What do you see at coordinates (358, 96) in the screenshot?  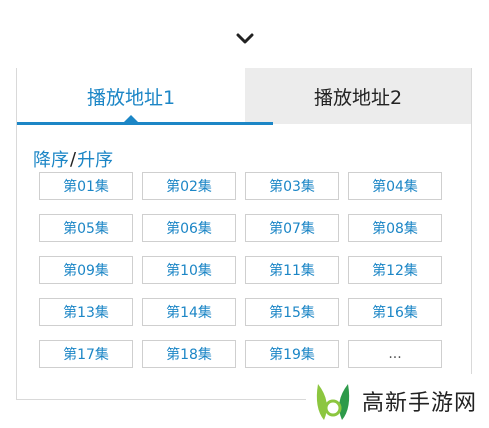 I see `tab-source-2: 播放地址2` at bounding box center [358, 96].